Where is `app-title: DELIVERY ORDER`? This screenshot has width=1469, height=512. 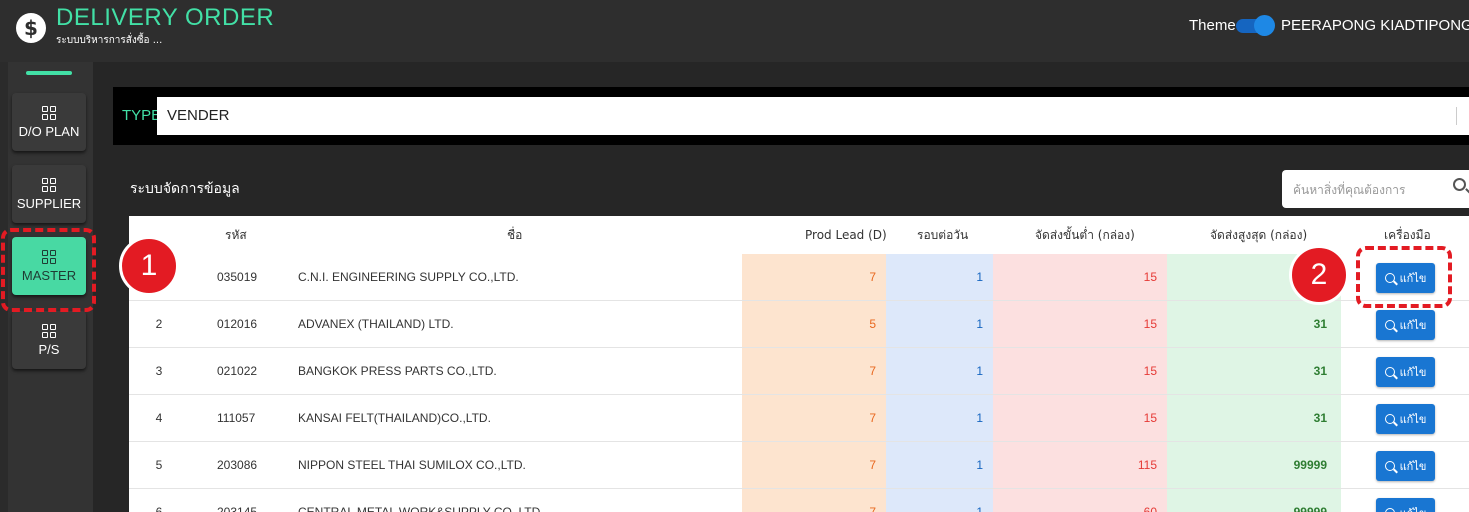 app-title: DELIVERY ORDER is located at coordinates (165, 17).